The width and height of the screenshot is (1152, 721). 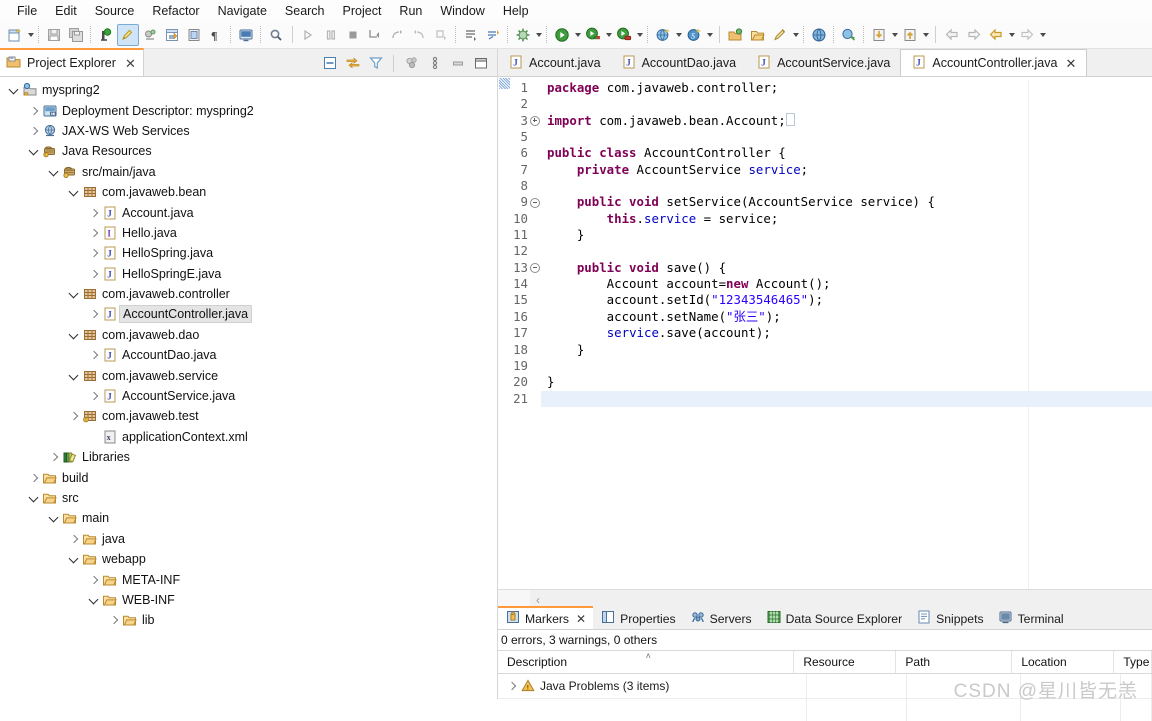 What do you see at coordinates (535, 600) in the screenshot?
I see `scroll-left-chevron-icon: ‹` at bounding box center [535, 600].